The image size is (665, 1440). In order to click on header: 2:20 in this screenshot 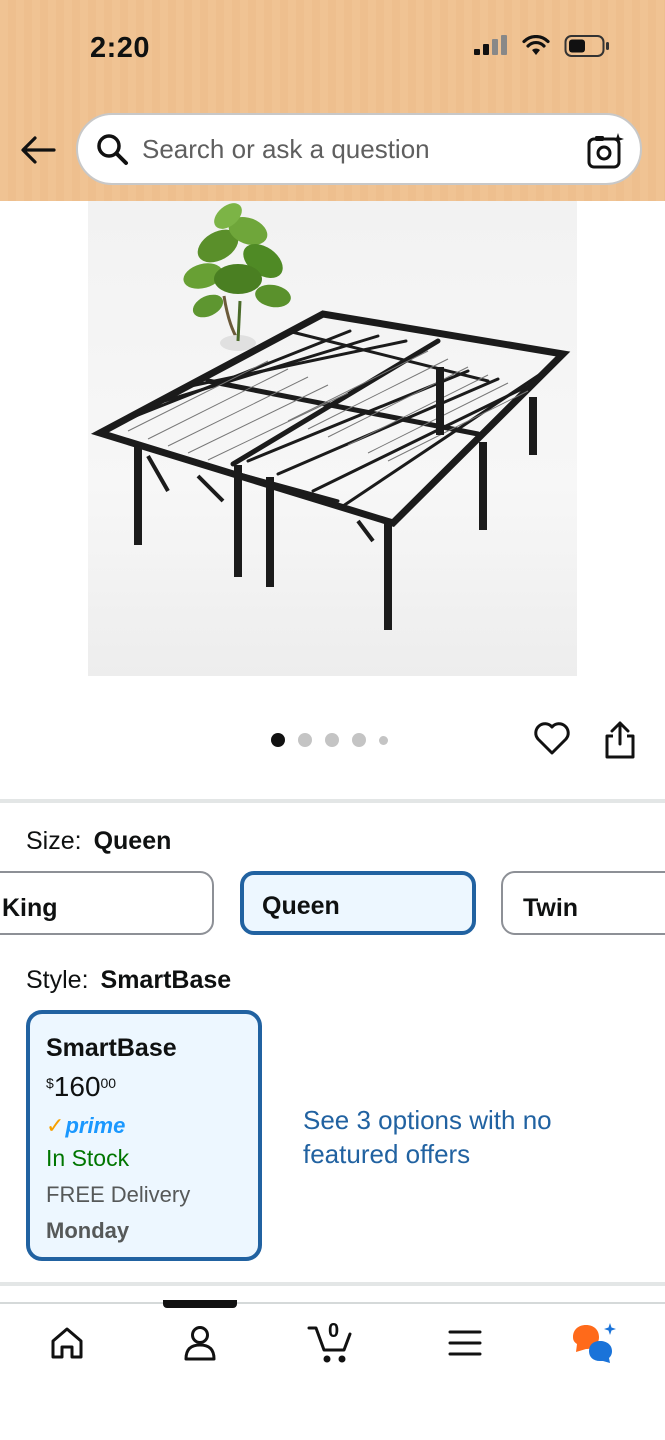, I will do `click(332, 100)`.